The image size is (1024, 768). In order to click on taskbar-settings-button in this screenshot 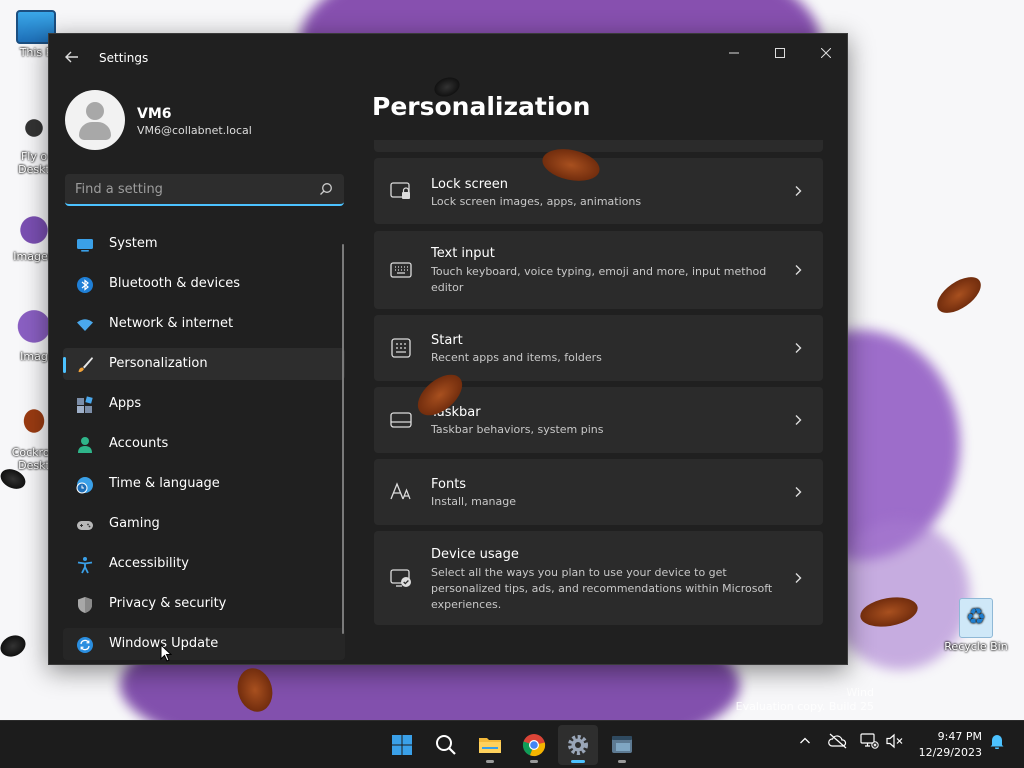, I will do `click(578, 745)`.